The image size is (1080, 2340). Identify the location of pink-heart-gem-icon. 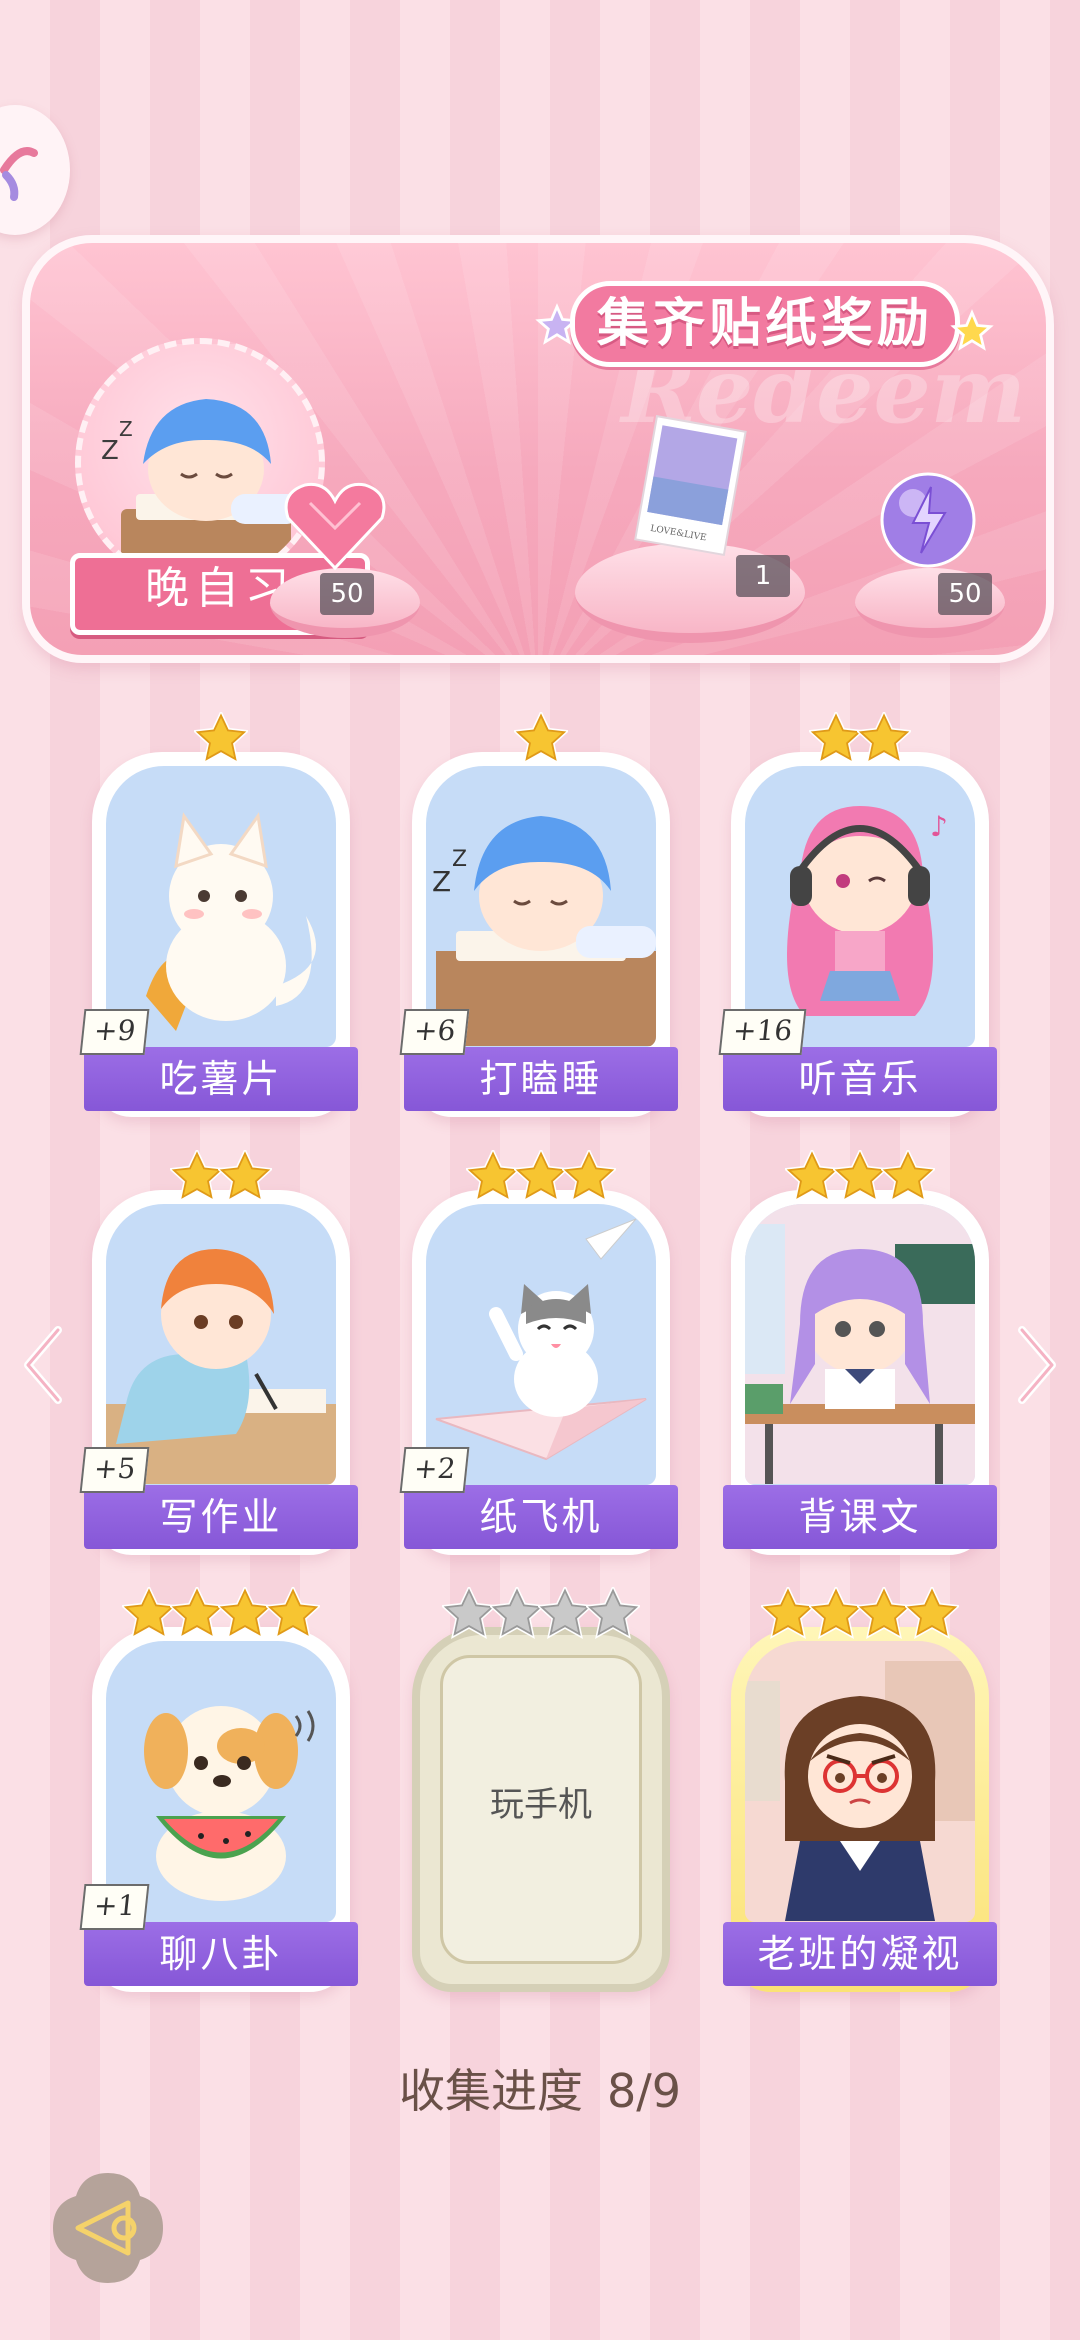
(335, 523).